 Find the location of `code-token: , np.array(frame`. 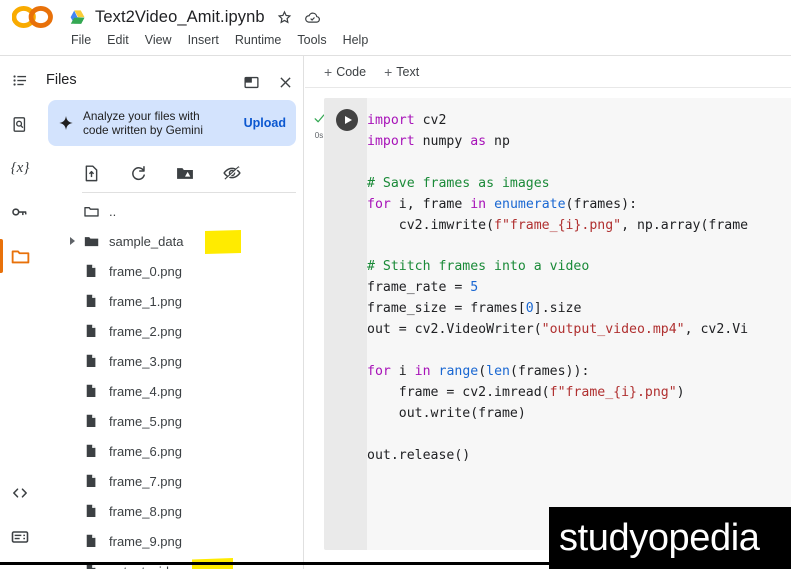

code-token: , np.array(frame is located at coordinates (685, 225).